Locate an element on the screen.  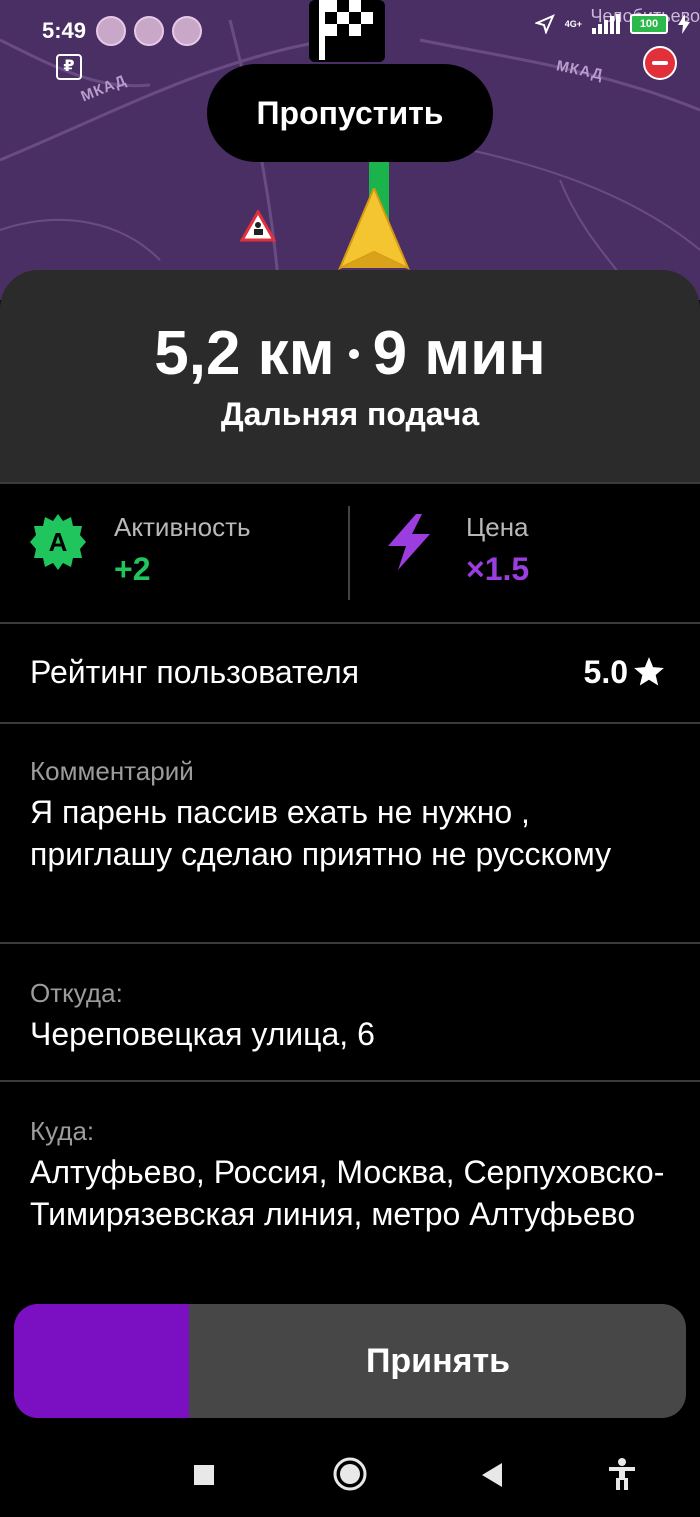
skip-button: Пропустить is located at coordinates (350, 113).